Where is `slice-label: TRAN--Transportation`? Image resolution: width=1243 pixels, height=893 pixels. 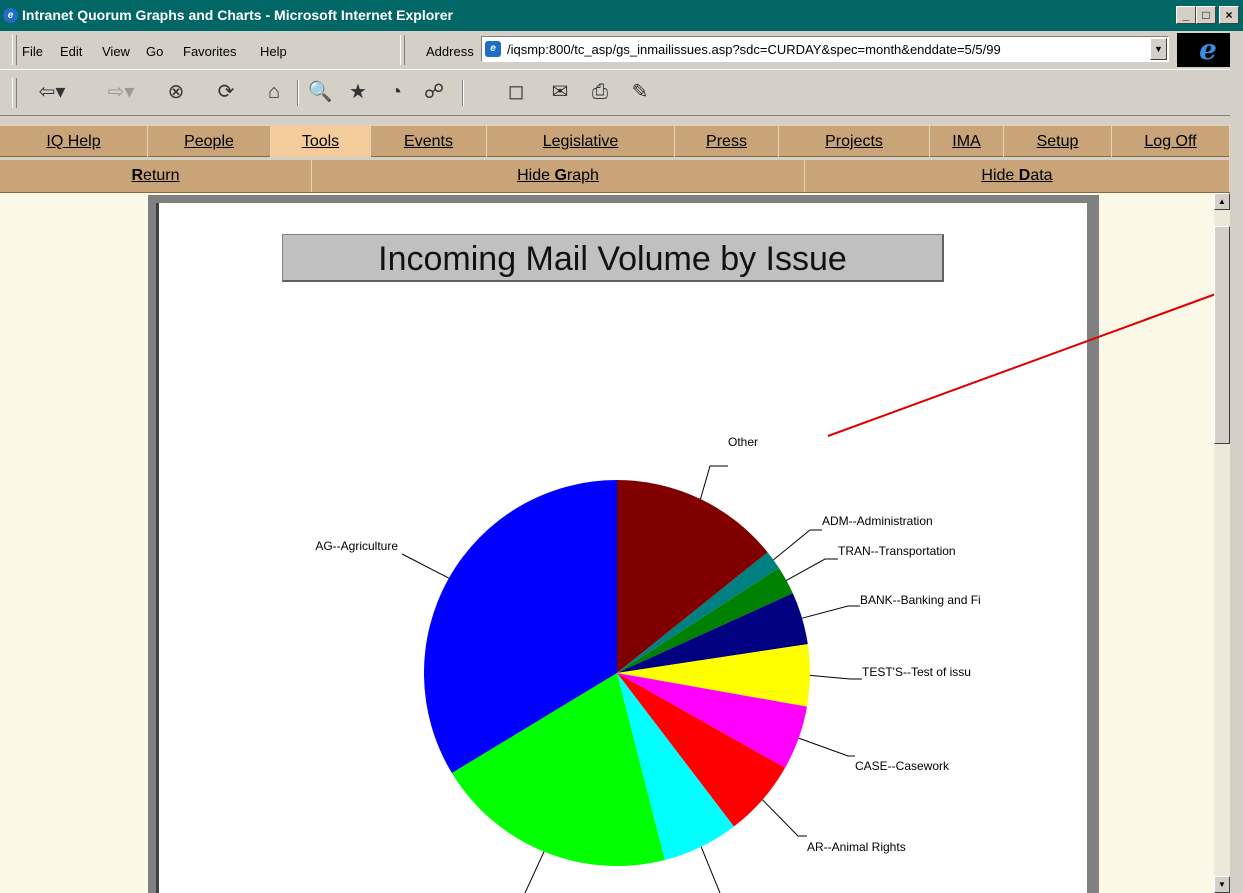
slice-label: TRAN--Transportation is located at coordinates (897, 551).